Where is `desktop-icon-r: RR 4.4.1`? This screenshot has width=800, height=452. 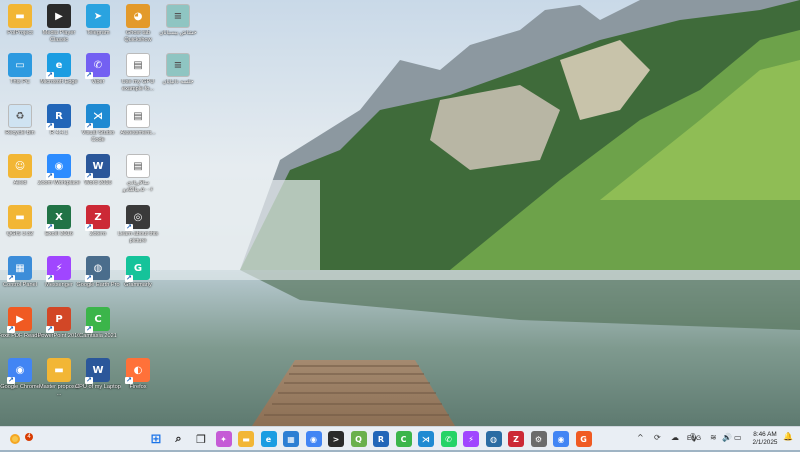 desktop-icon-r: RR 4.4.1 is located at coordinates (59, 120).